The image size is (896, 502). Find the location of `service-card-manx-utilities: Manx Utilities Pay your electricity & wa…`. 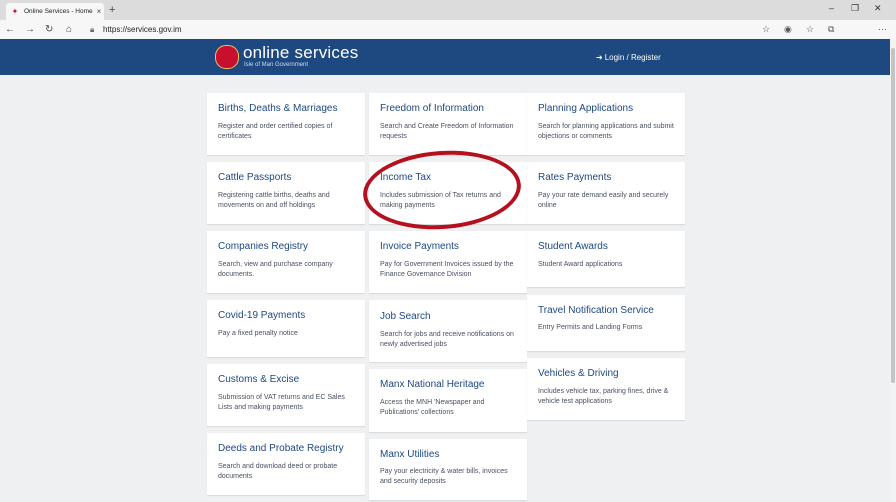

service-card-manx-utilities: Manx Utilities Pay your electricity & wa… is located at coordinates (448, 469).